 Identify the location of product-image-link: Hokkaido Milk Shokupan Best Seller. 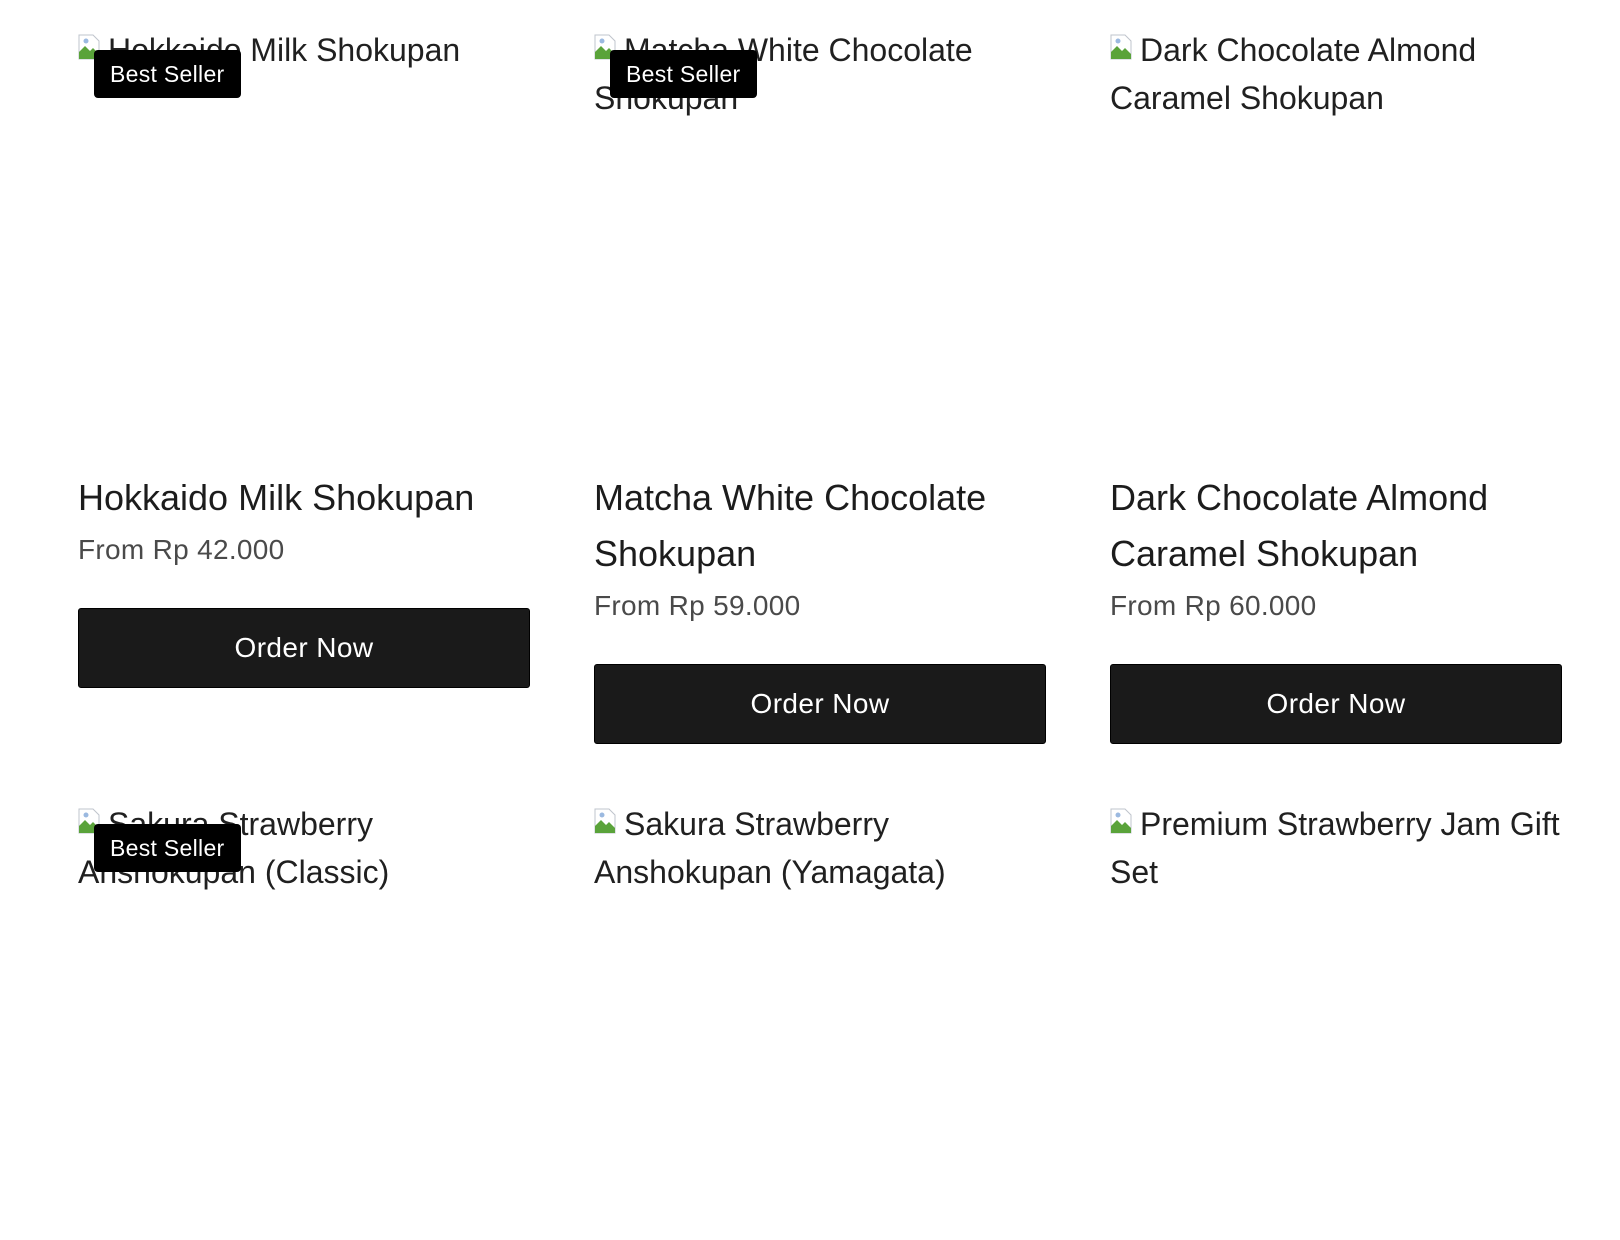
(304, 250).